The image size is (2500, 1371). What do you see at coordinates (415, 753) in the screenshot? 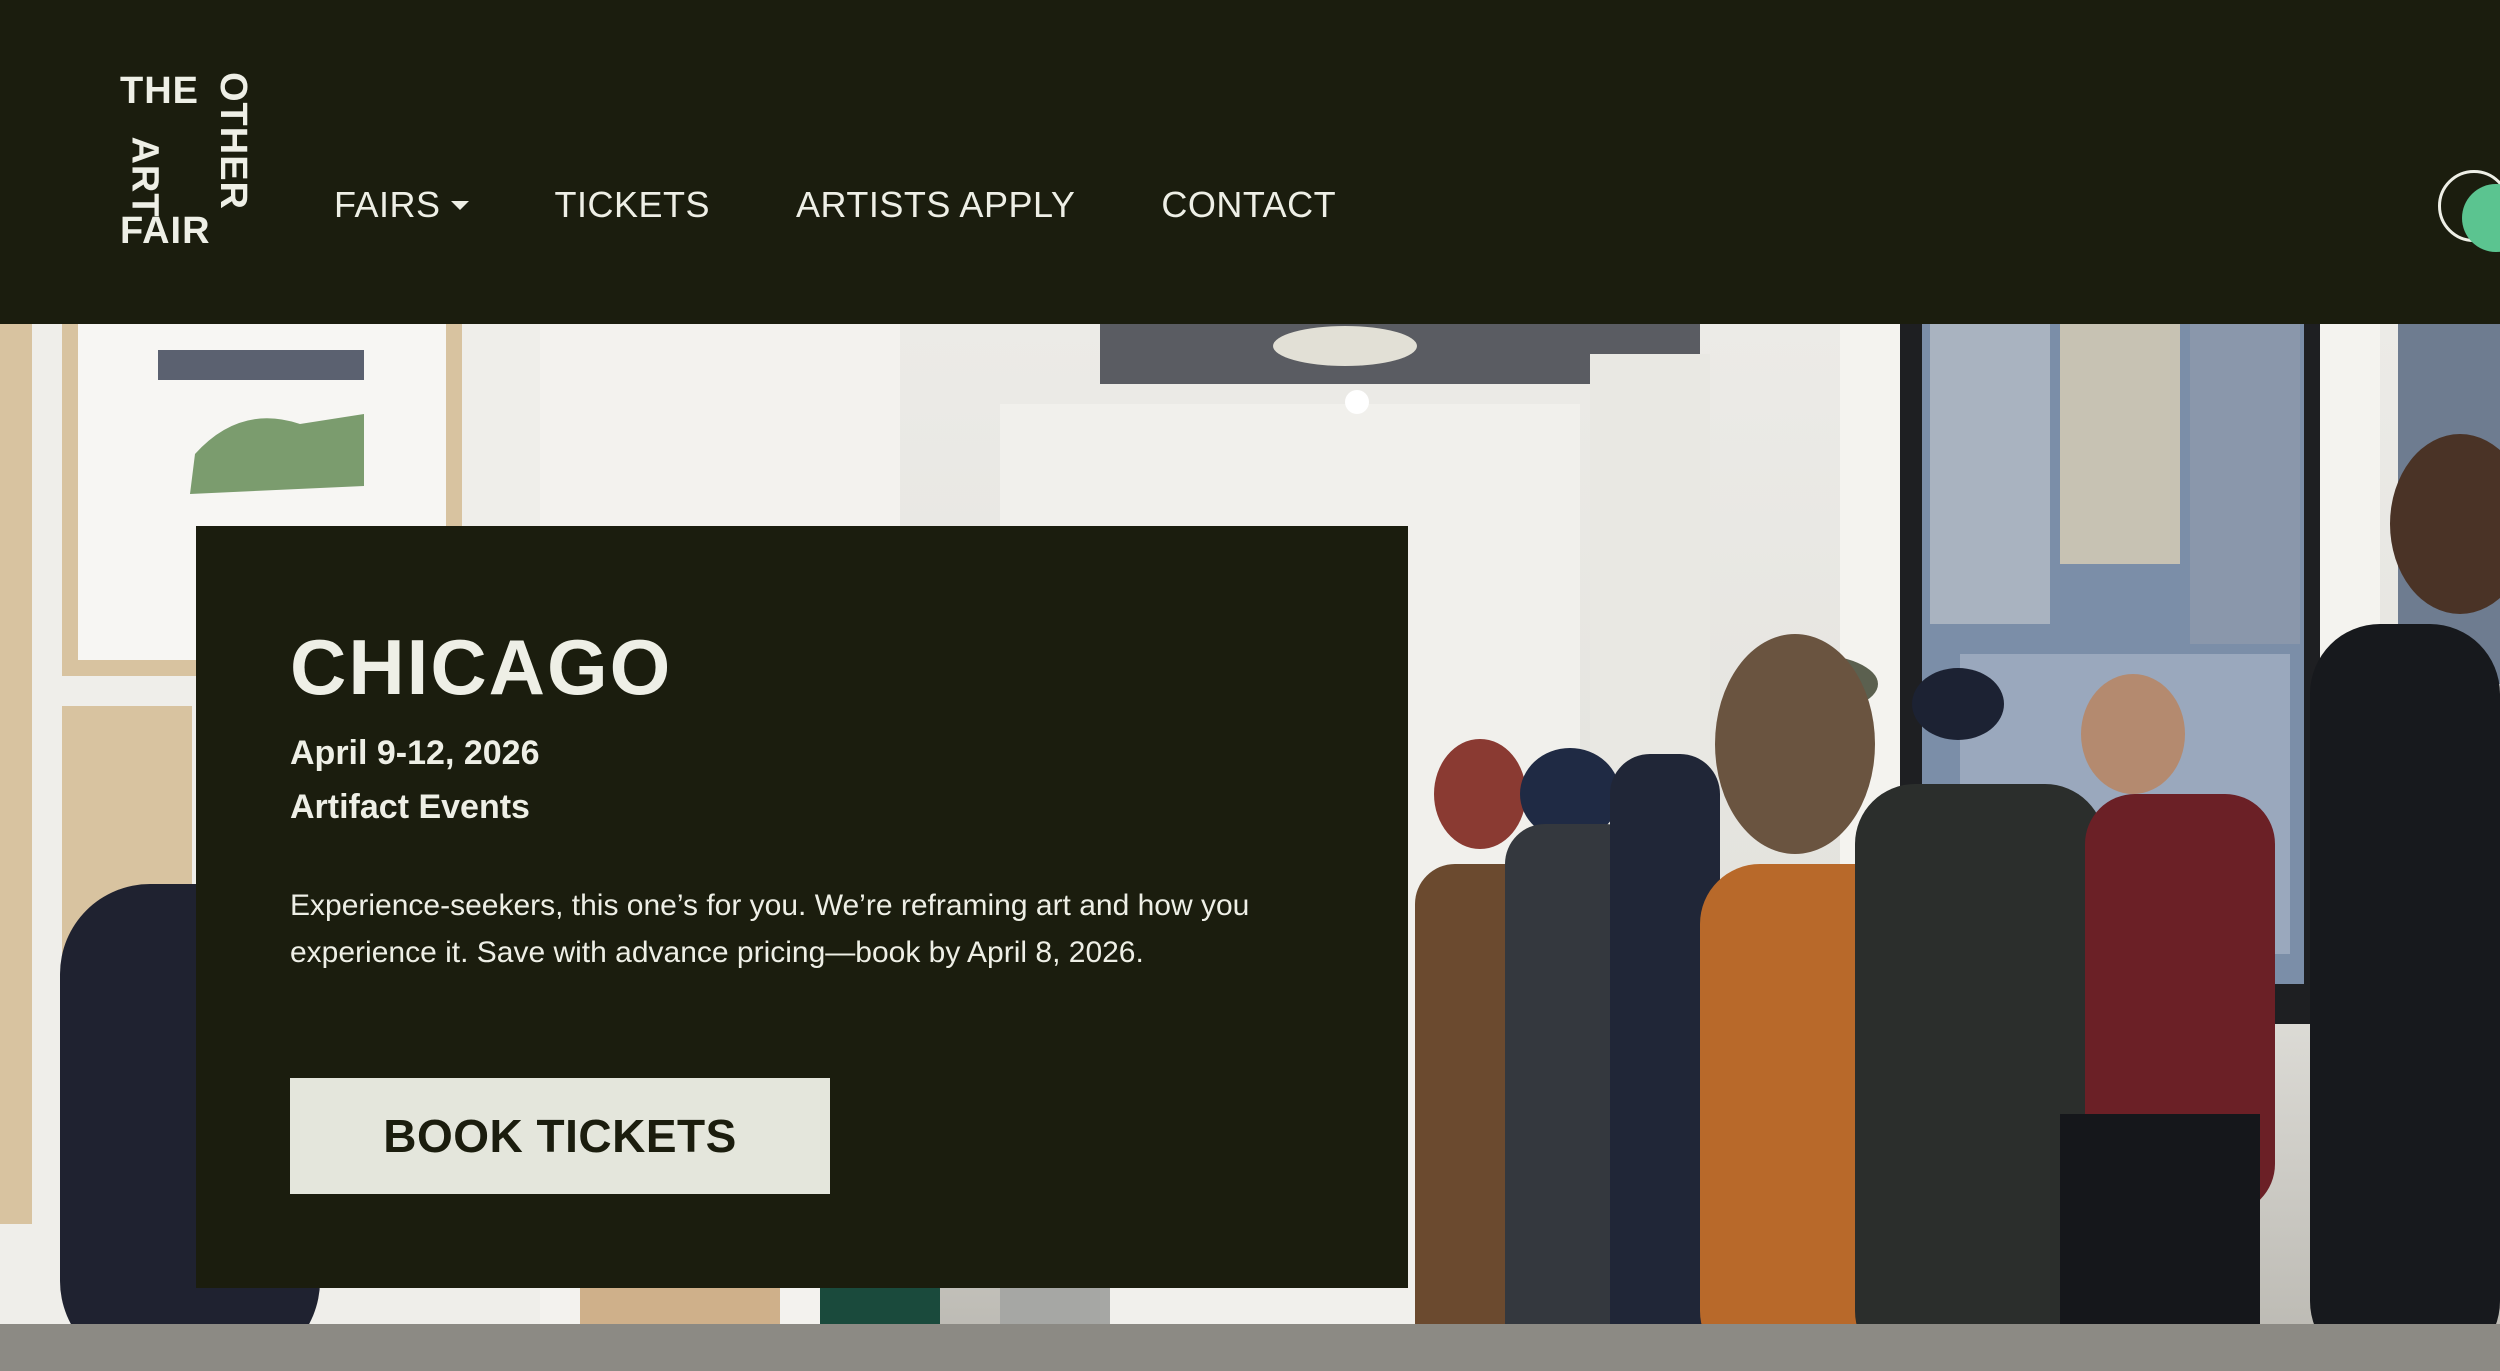
I see `event-dates: April 9-12, 2026` at bounding box center [415, 753].